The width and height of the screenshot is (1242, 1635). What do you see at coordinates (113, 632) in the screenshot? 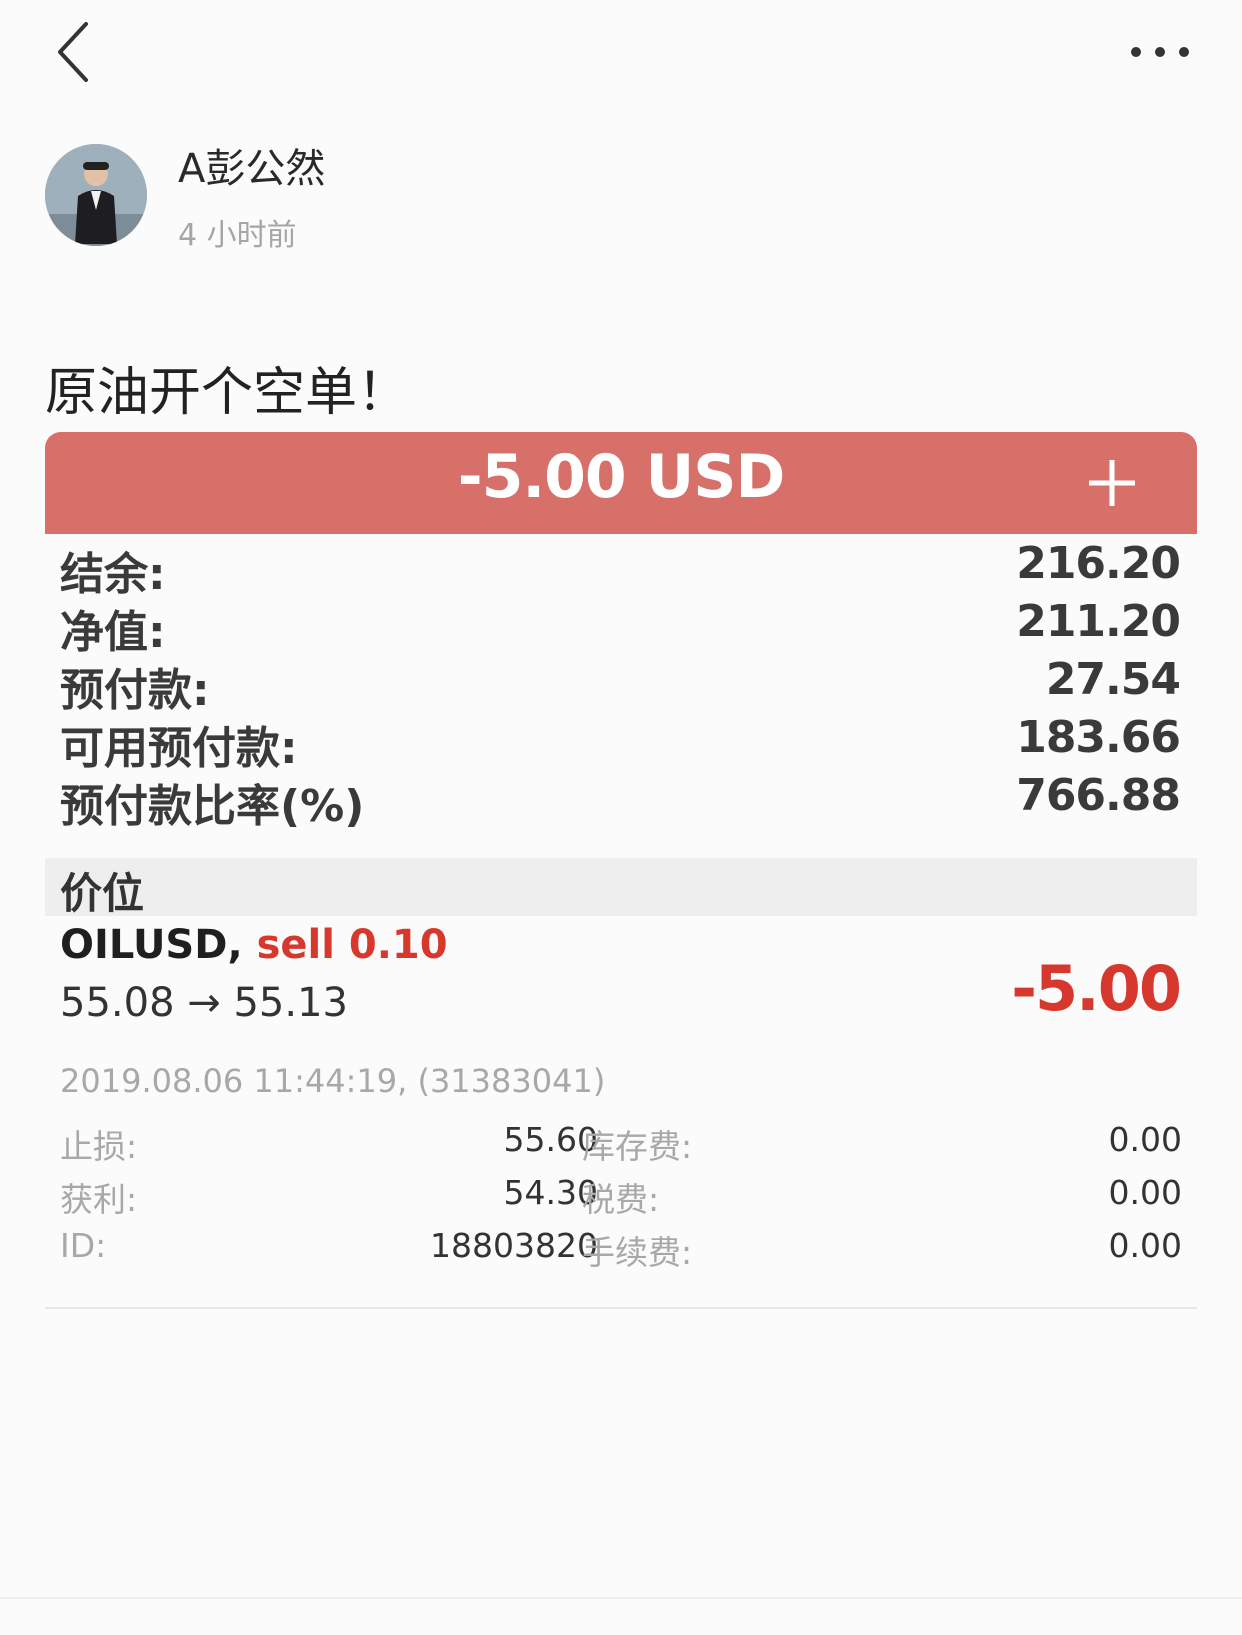
I see `summary-label: 净值:` at bounding box center [113, 632].